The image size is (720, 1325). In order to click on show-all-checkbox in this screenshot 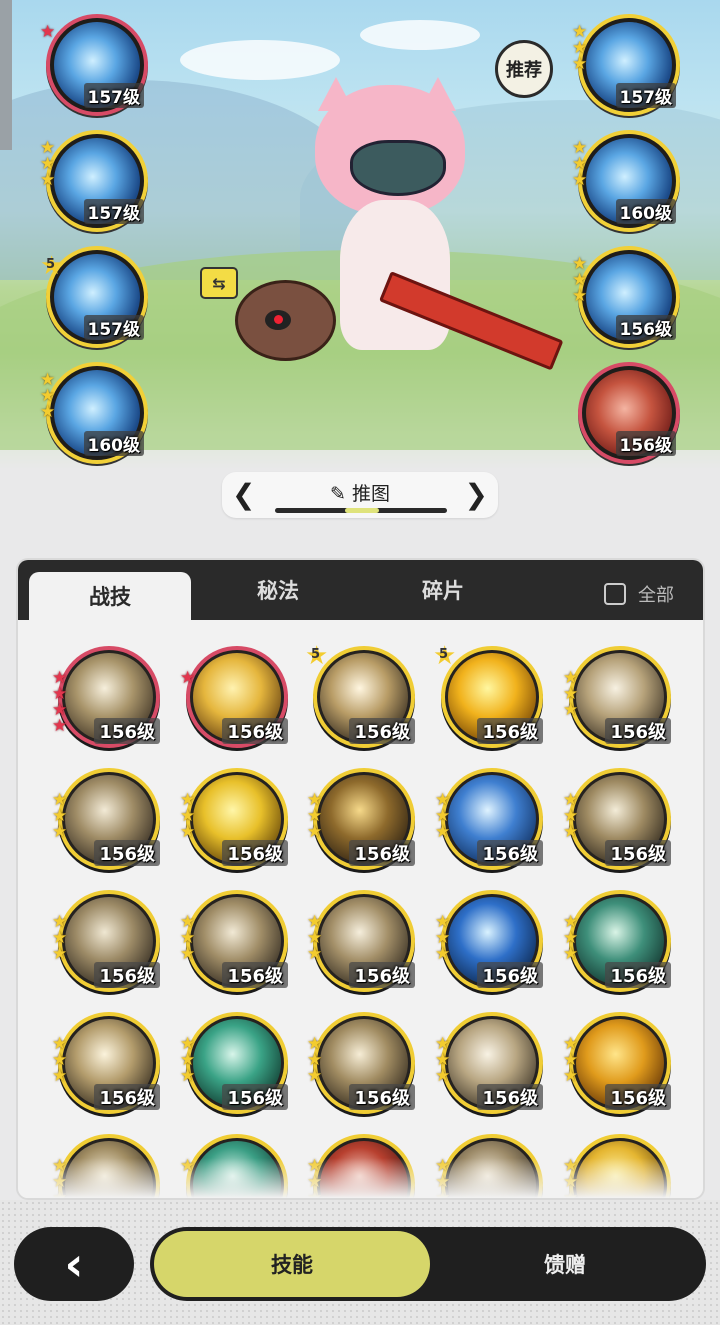, I will do `click(615, 594)`.